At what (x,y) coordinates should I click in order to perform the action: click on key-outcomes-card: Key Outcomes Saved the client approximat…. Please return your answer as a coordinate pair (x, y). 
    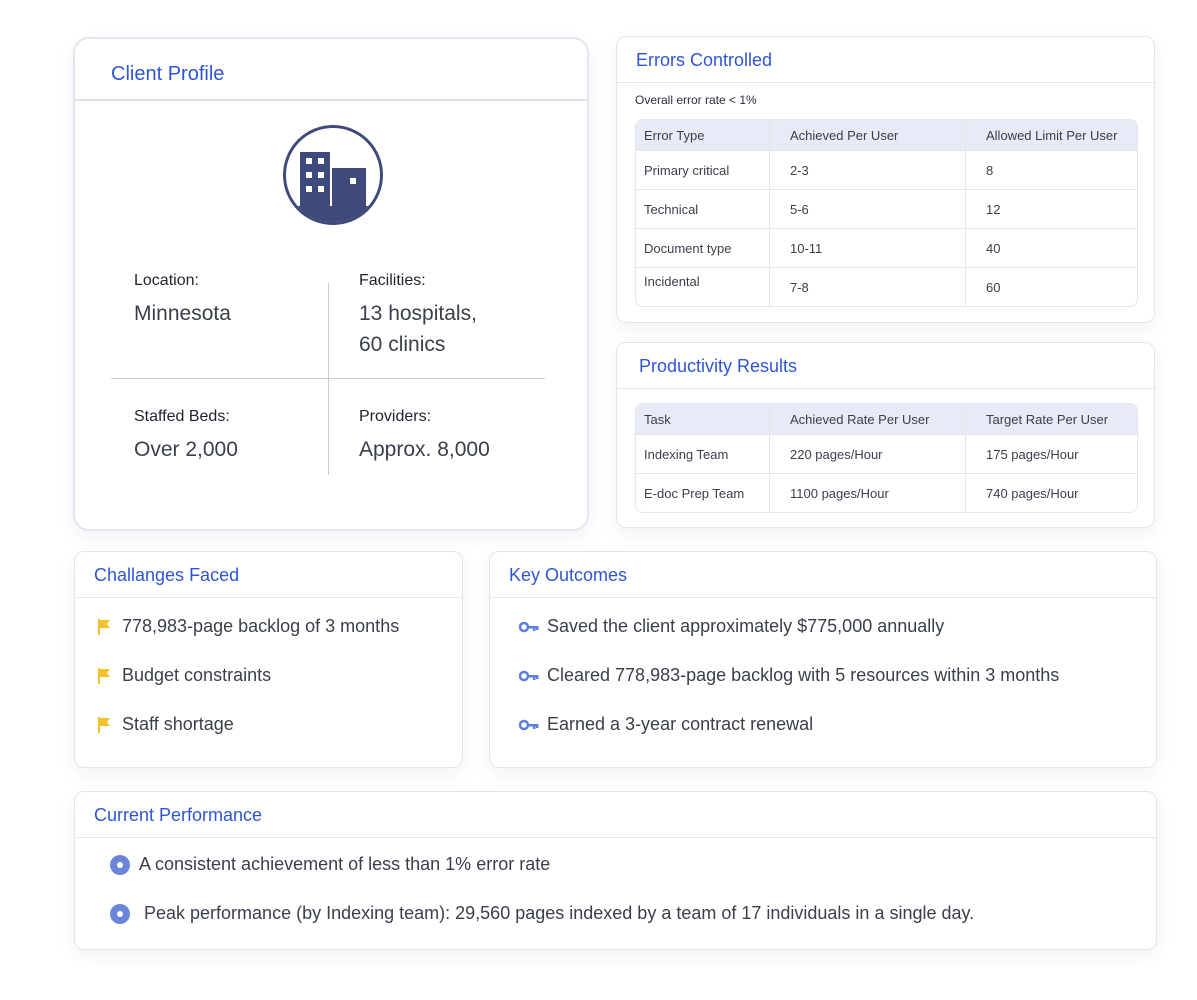
    Looking at the image, I should click on (823, 659).